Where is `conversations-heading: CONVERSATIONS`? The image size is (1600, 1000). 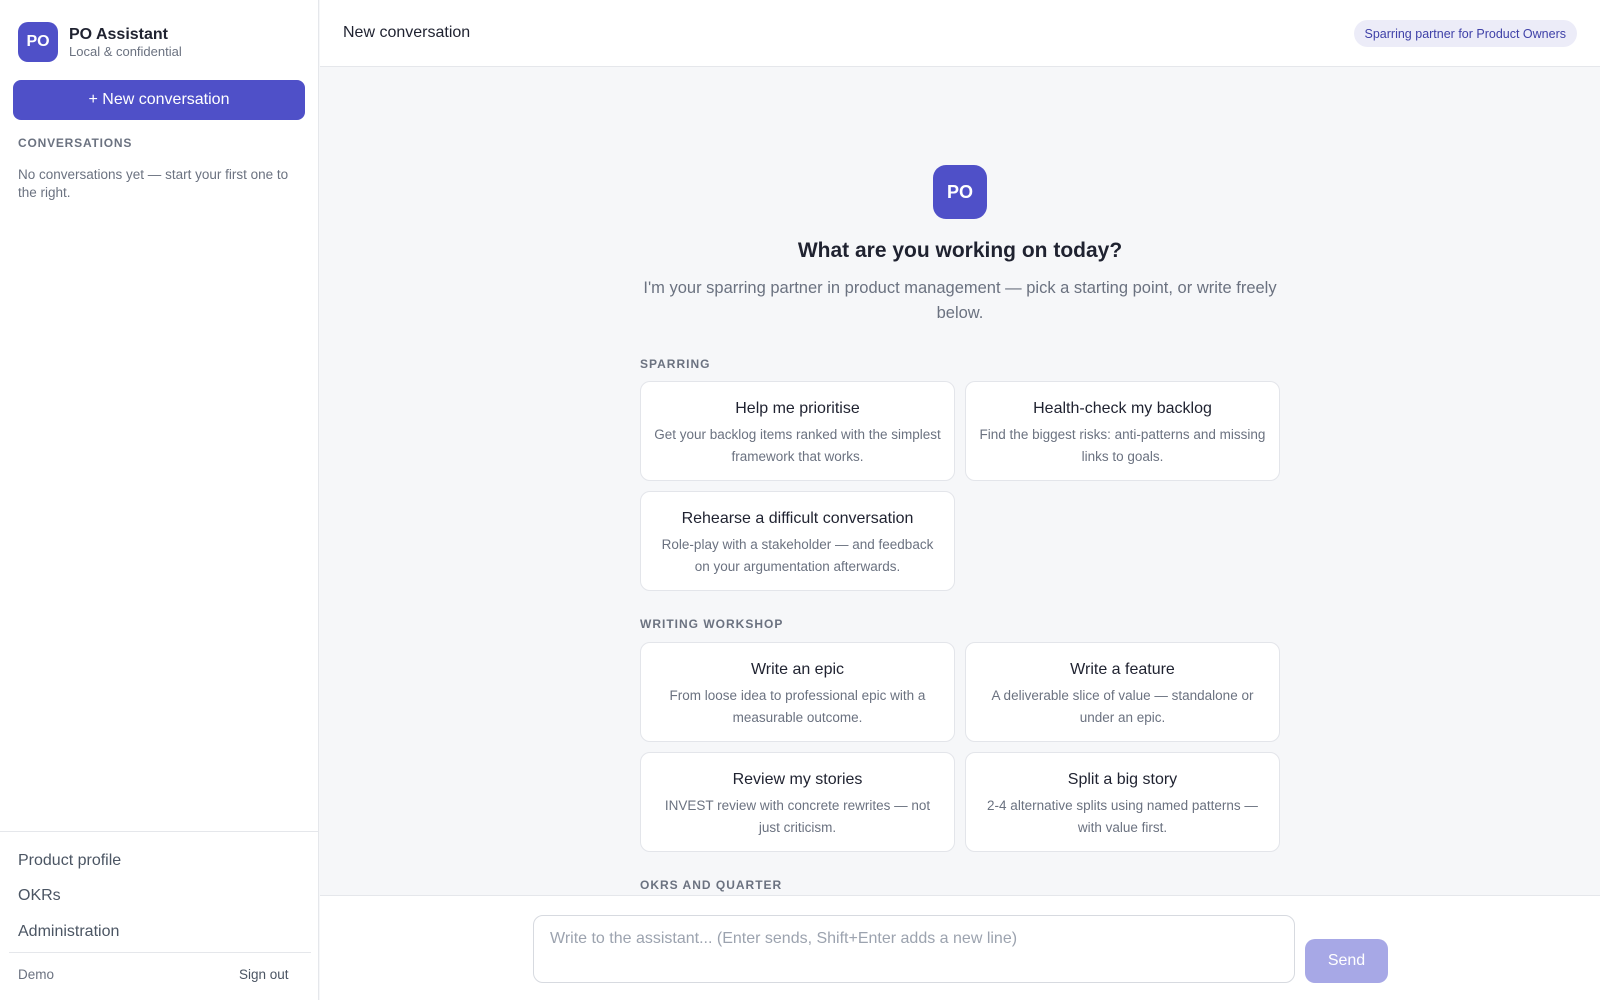 conversations-heading: CONVERSATIONS is located at coordinates (75, 143).